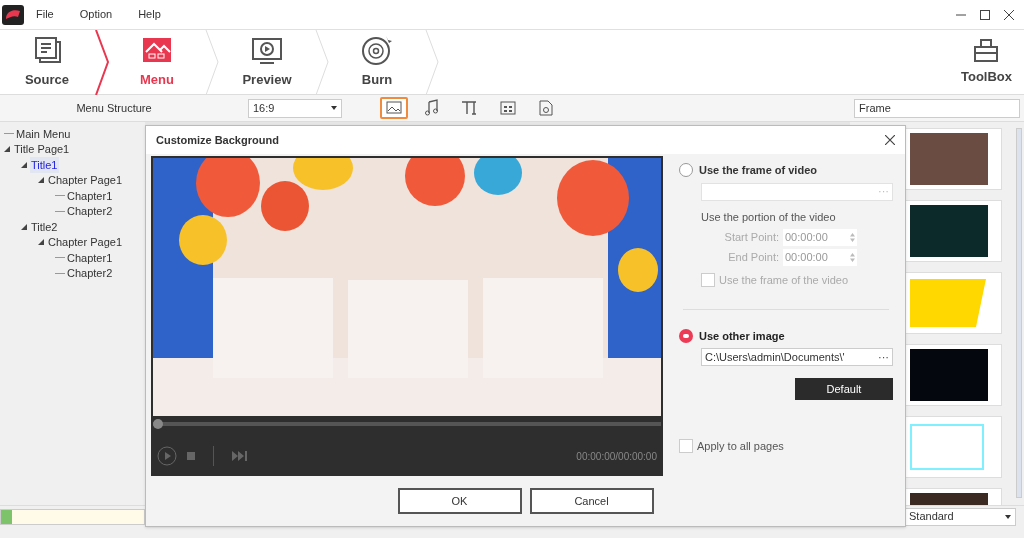 The image size is (1024, 538). I want to click on dialog-button: Cancel, so click(591, 501).